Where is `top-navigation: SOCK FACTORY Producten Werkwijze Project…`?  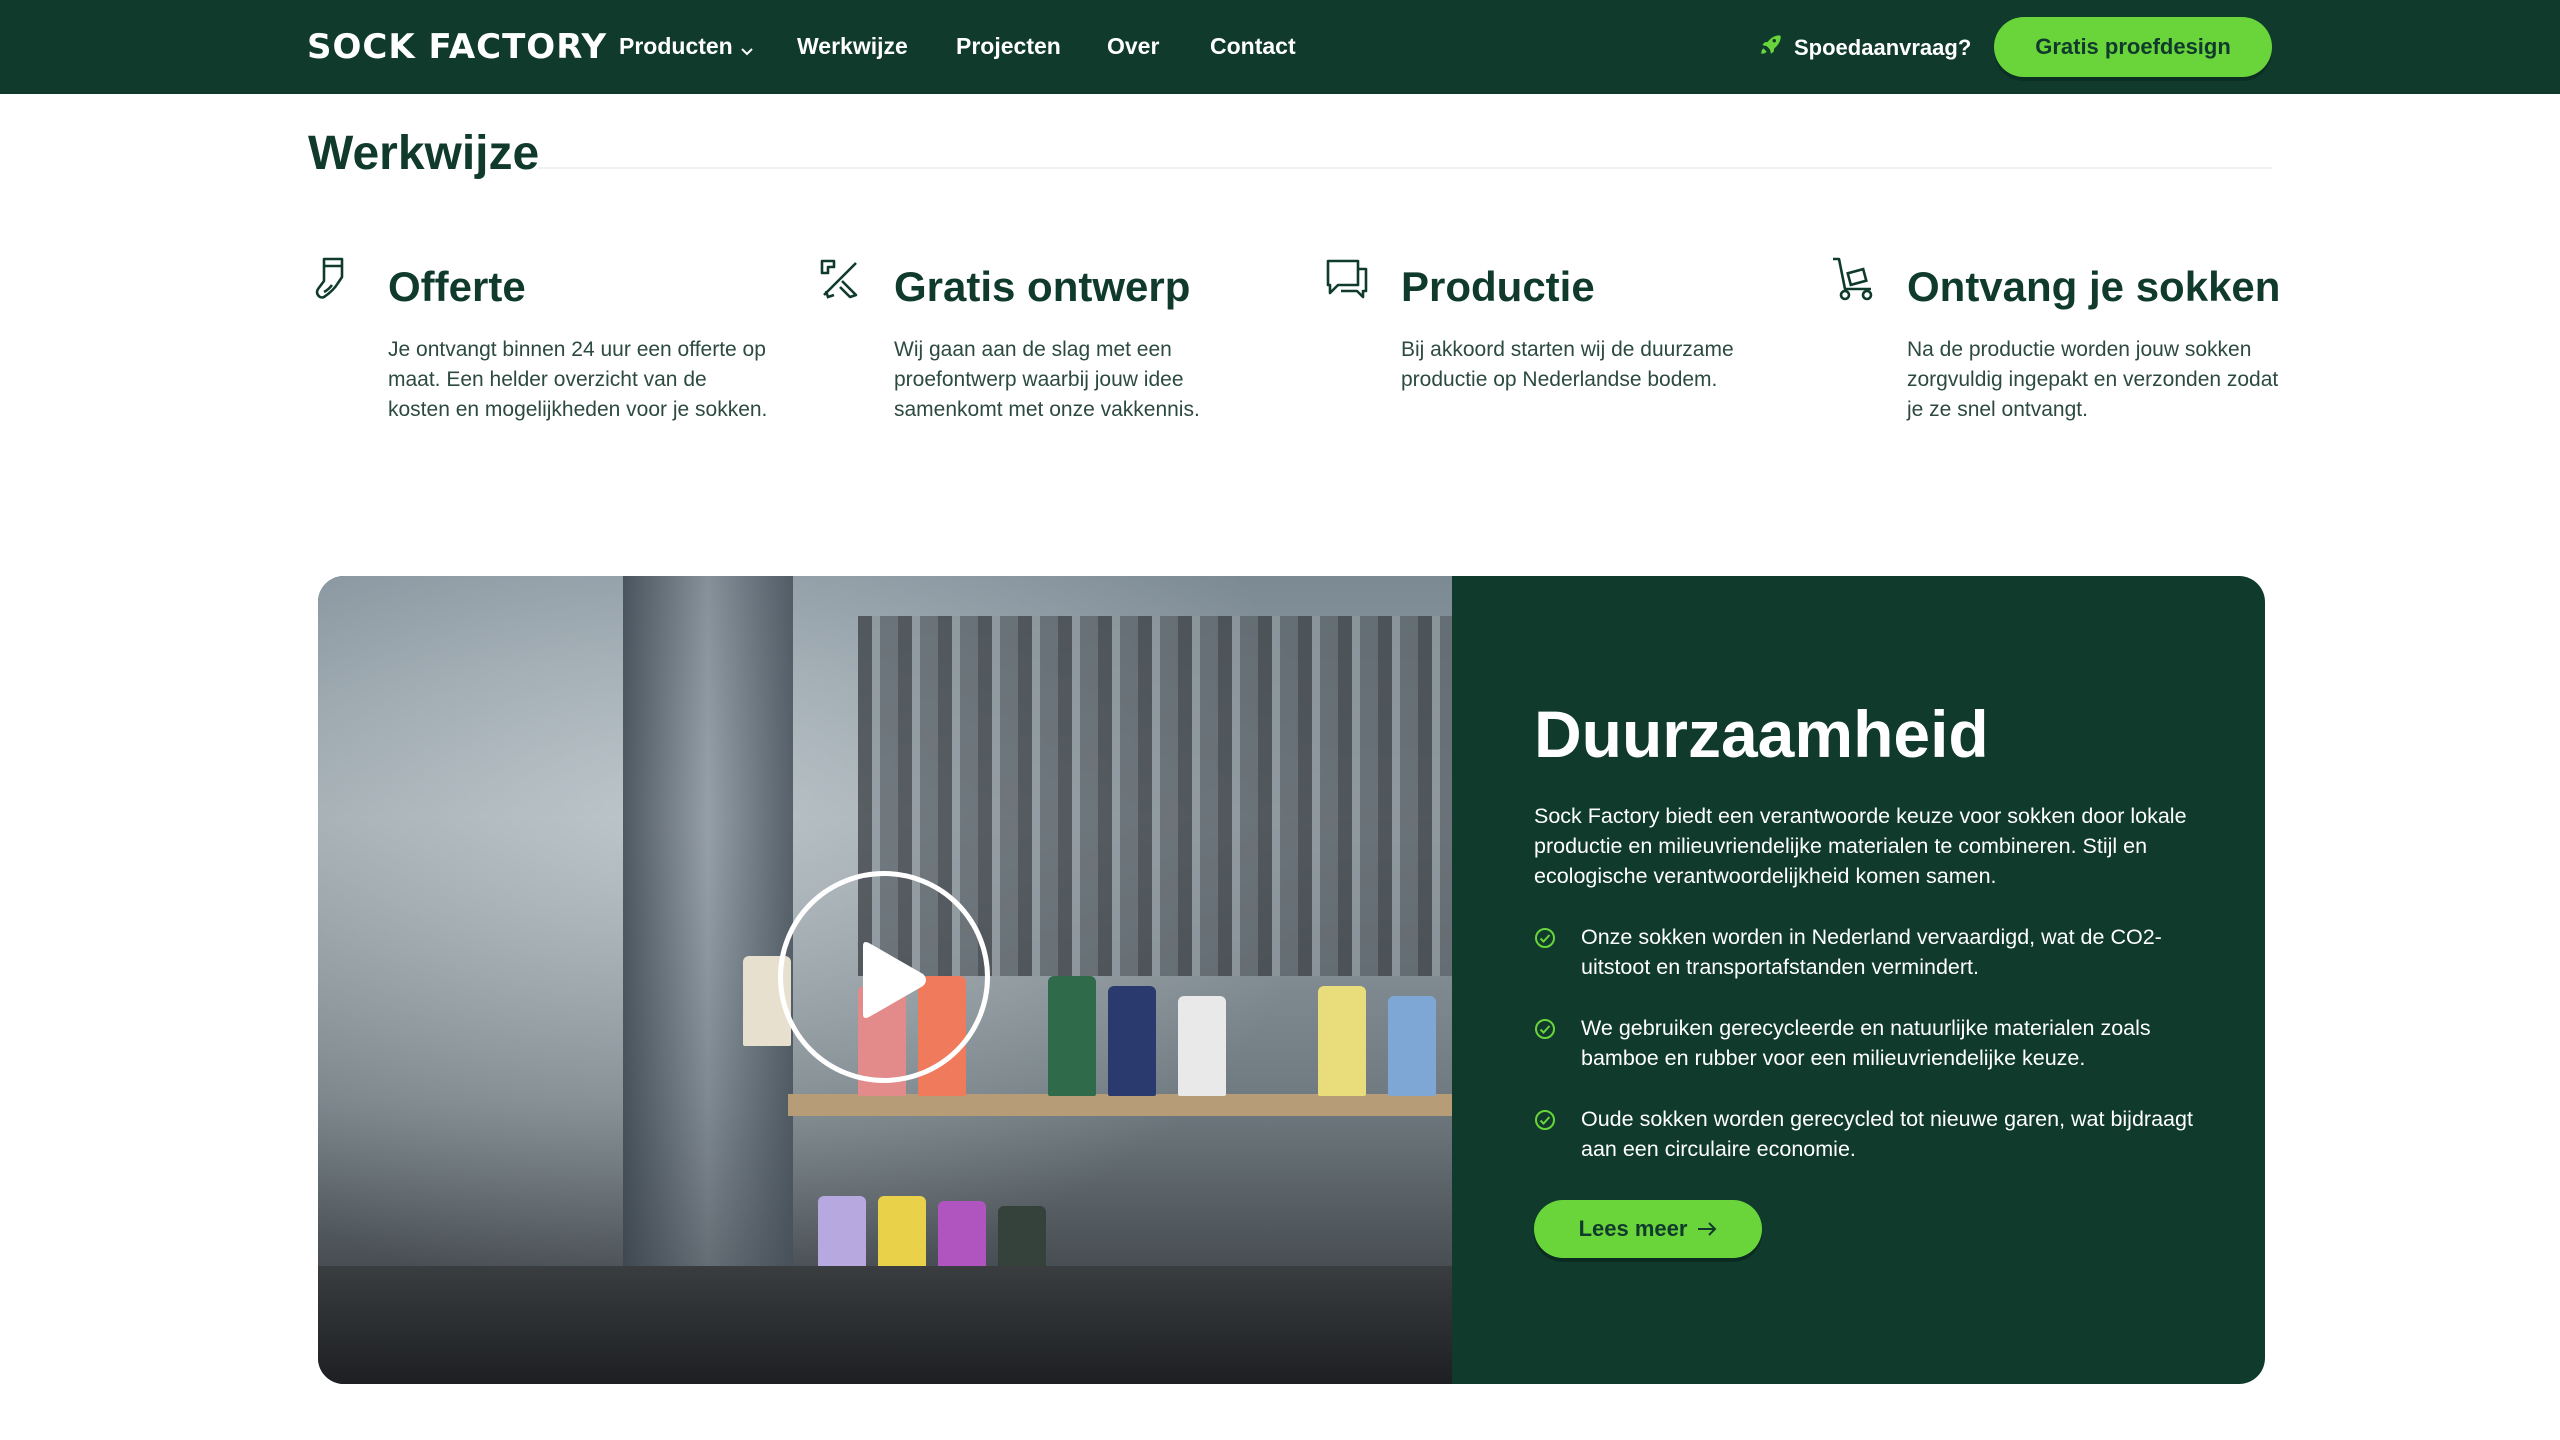 top-navigation: SOCK FACTORY Producten Werkwijze Project… is located at coordinates (1280, 47).